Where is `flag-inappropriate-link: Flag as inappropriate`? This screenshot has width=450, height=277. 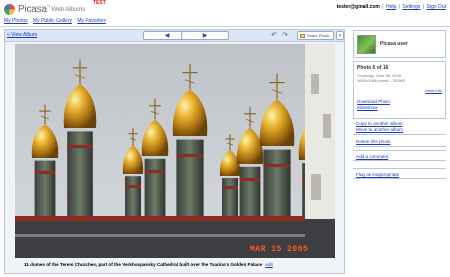 flag-inappropriate-link: Flag as inappropriate is located at coordinates (399, 175).